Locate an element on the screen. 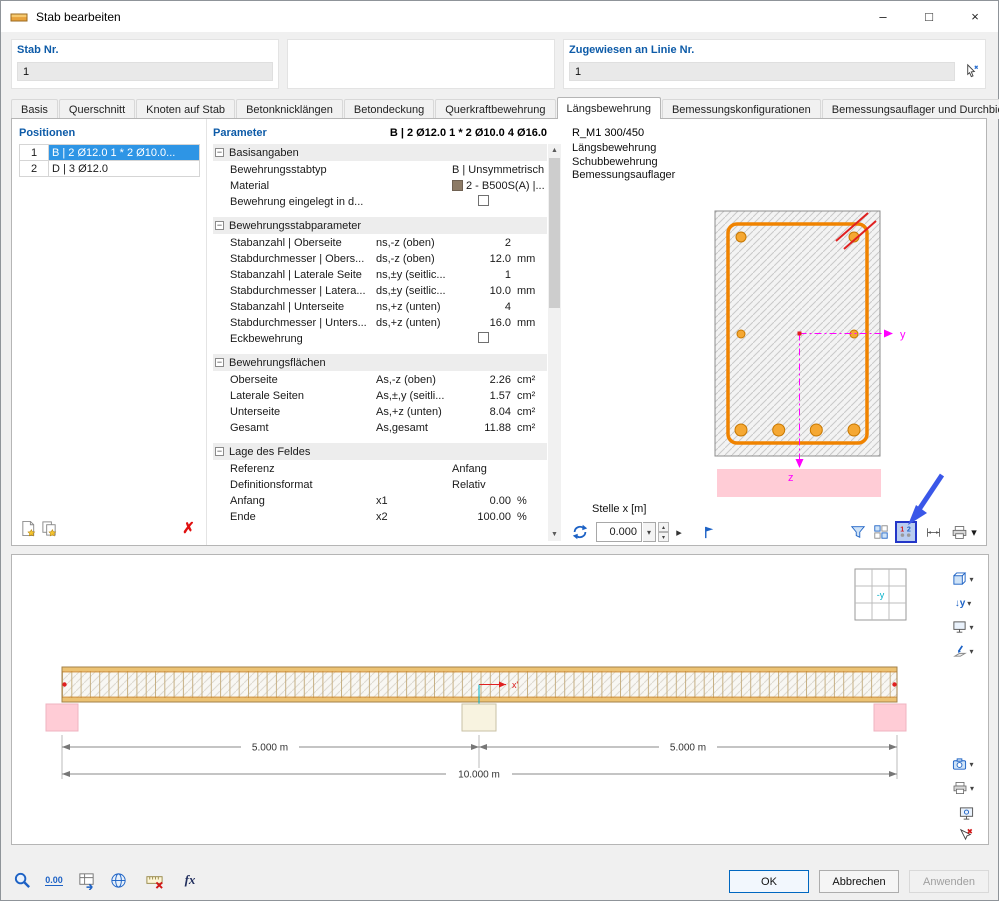 This screenshot has width=999, height=901. select-in-table-button is located at coordinates (86, 880).